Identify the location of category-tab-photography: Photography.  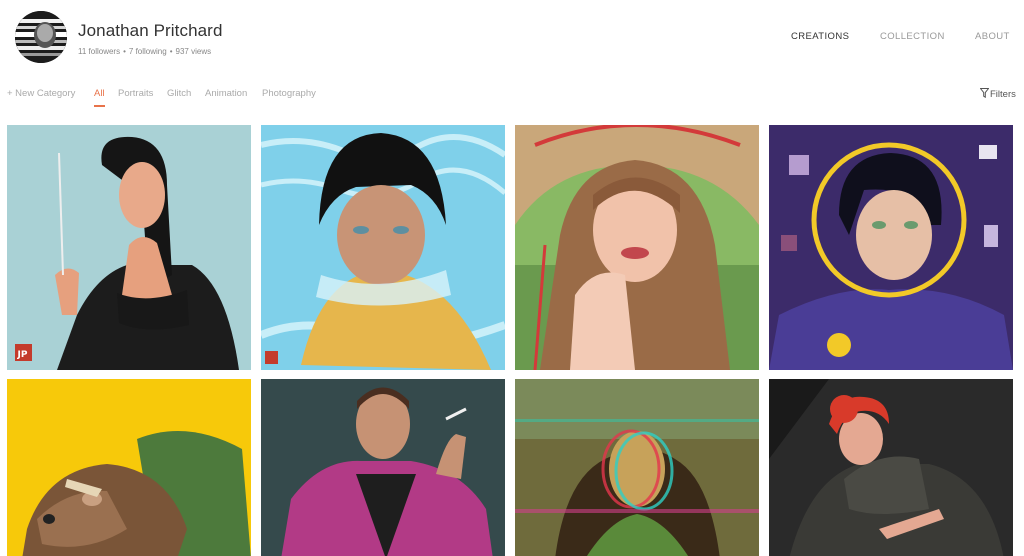
(289, 93).